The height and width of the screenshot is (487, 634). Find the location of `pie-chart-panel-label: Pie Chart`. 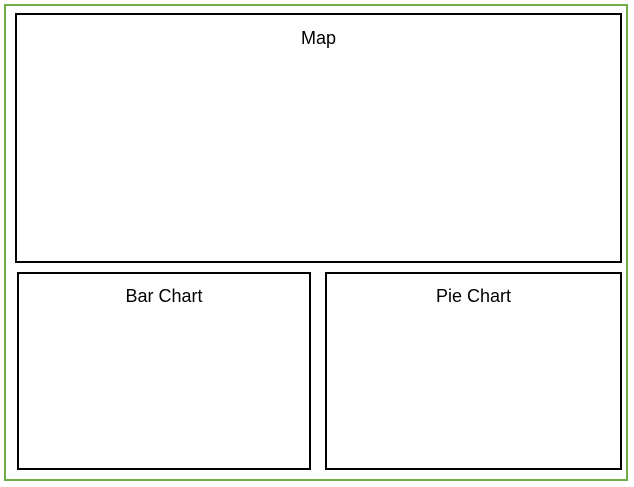

pie-chart-panel-label: Pie Chart is located at coordinates (473, 296).